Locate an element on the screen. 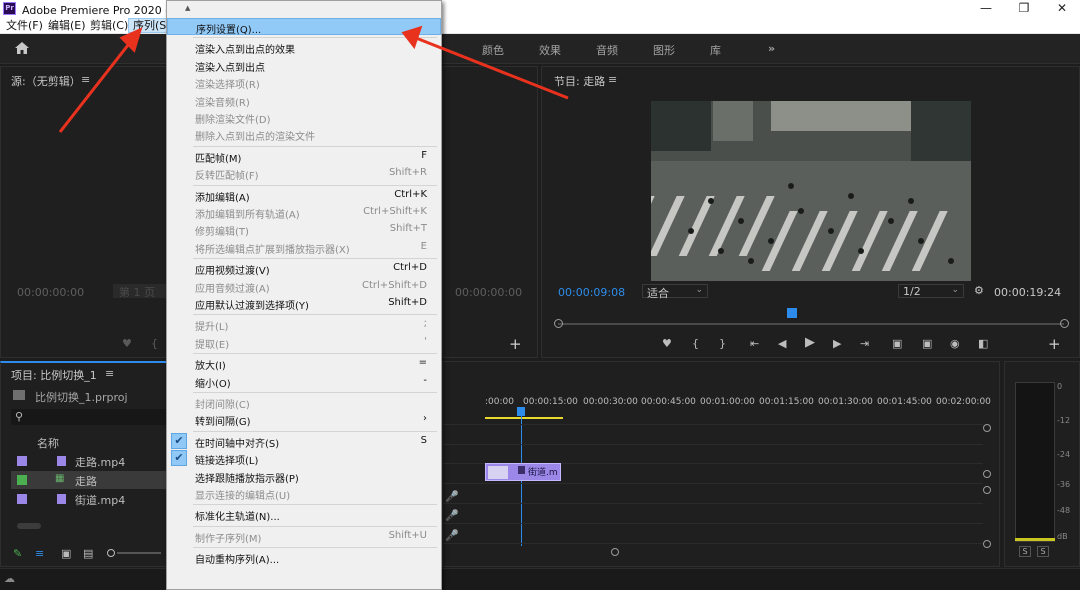 This screenshot has height=590, width=1080. program-scrub-bar is located at coordinates (811, 324).